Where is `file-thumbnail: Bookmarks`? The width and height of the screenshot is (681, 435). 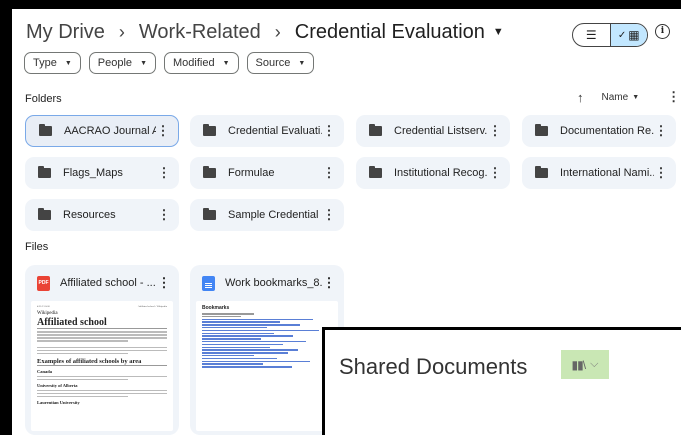 file-thumbnail: Bookmarks is located at coordinates (267, 366).